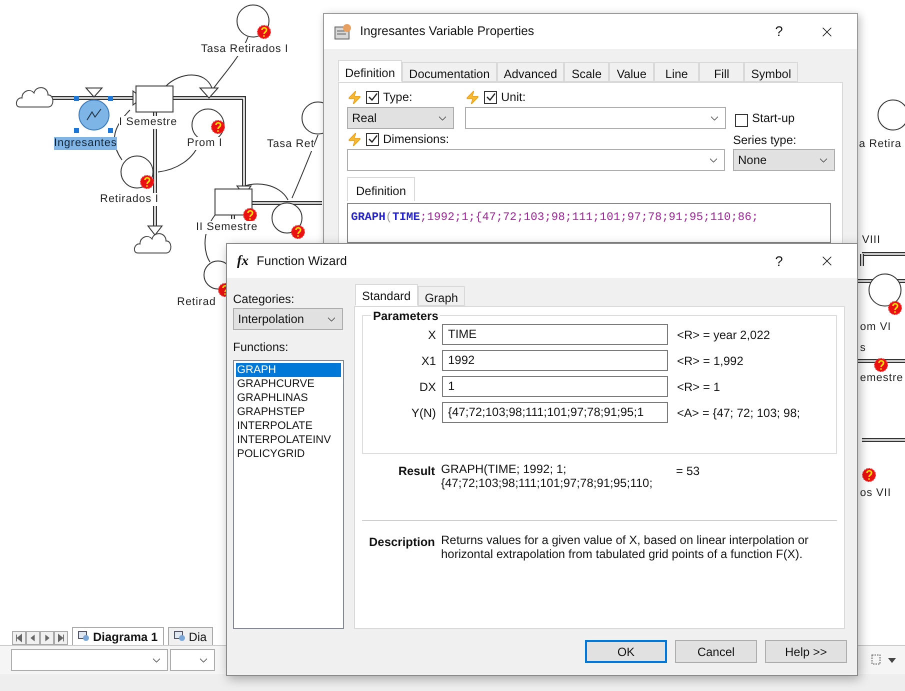 This screenshot has height=691, width=905. Describe the element at coordinates (710, 361) in the screenshot. I see `parameter-reading: <R> = 1,992` at that location.